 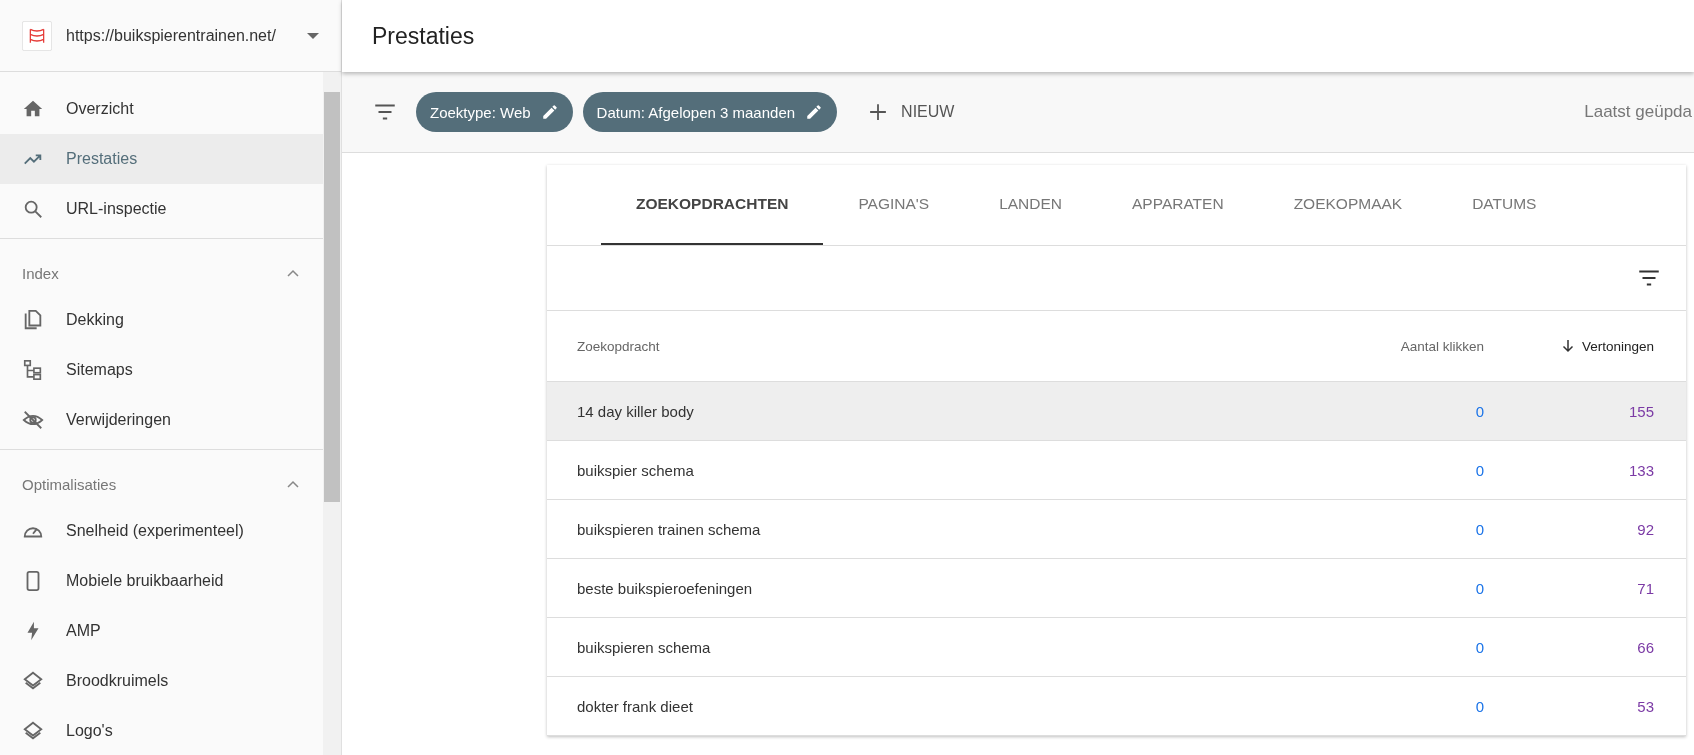 What do you see at coordinates (161, 109) in the screenshot?
I see `sidebar-item: Overzicht` at bounding box center [161, 109].